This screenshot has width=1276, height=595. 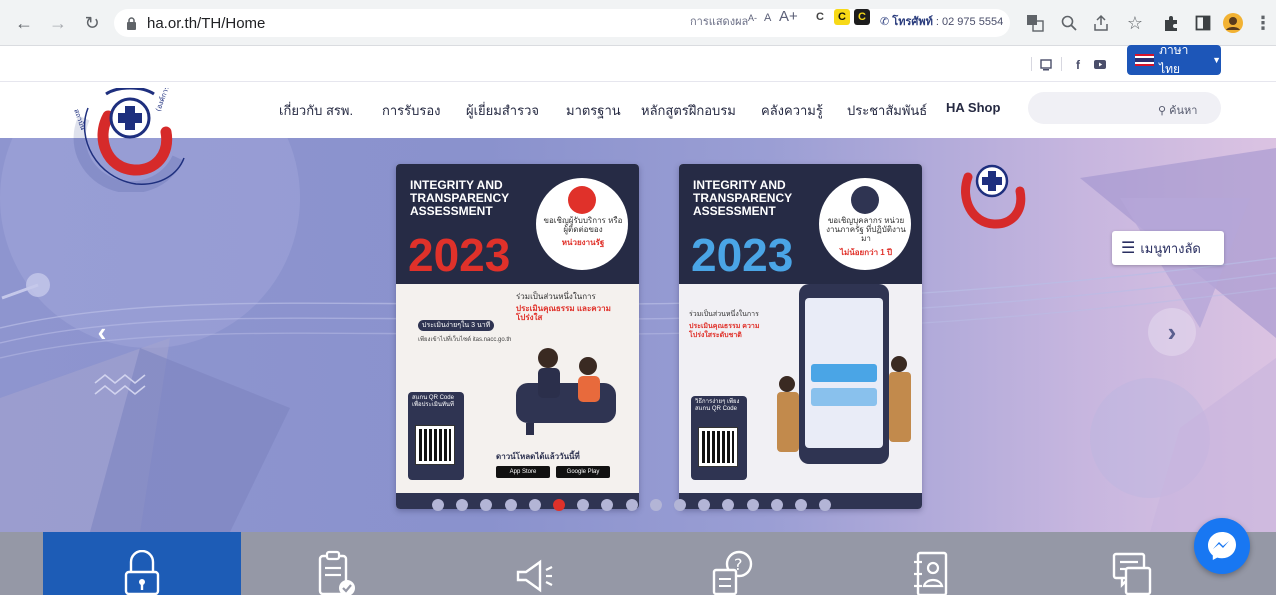 What do you see at coordinates (1162, 111) in the screenshot?
I see `search-icon: ⚲` at bounding box center [1162, 111].